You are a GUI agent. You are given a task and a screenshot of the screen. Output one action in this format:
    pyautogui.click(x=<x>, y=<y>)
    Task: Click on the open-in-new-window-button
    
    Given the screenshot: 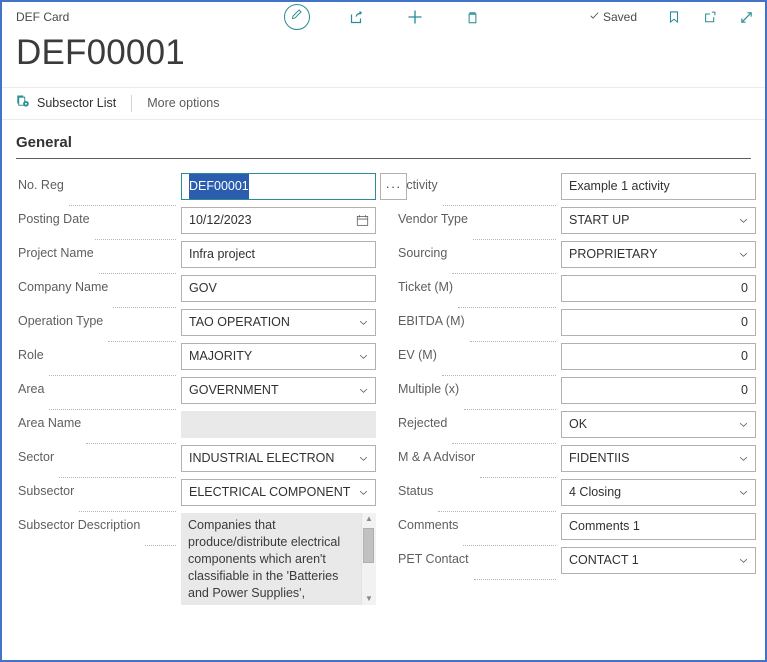 What is the action you would take?
    pyautogui.click(x=710, y=17)
    